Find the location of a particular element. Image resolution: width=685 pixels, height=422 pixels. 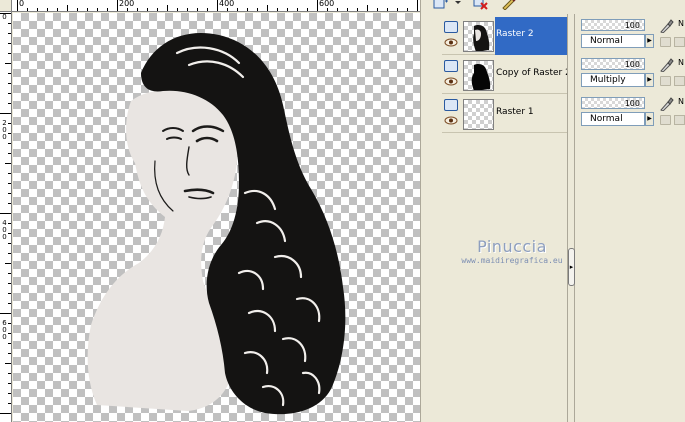

edit-icon is located at coordinates (509, 6).